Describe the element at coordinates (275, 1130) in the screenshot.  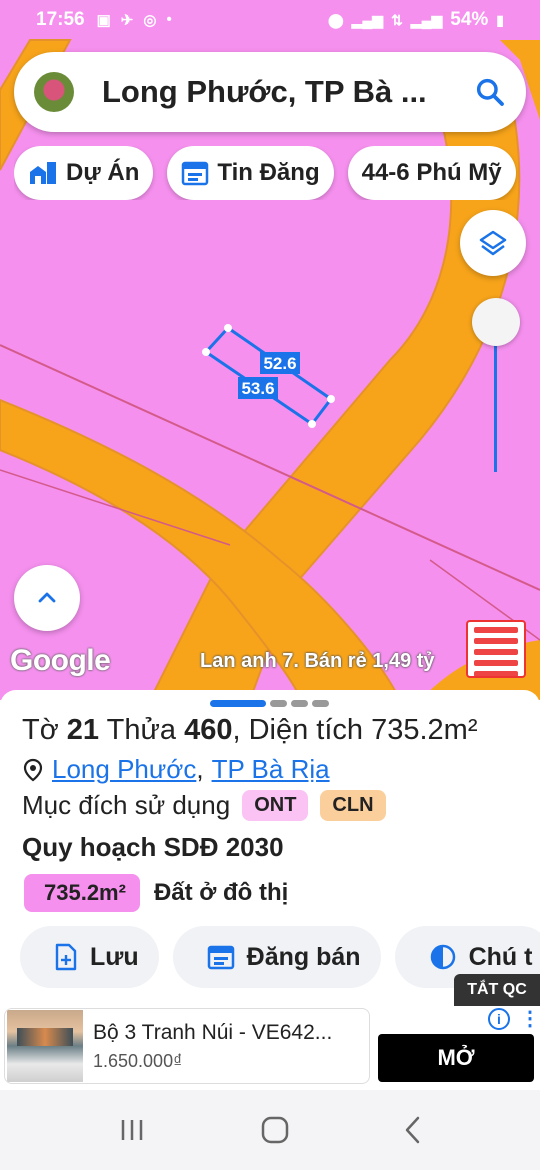
I see `home-icon` at that location.